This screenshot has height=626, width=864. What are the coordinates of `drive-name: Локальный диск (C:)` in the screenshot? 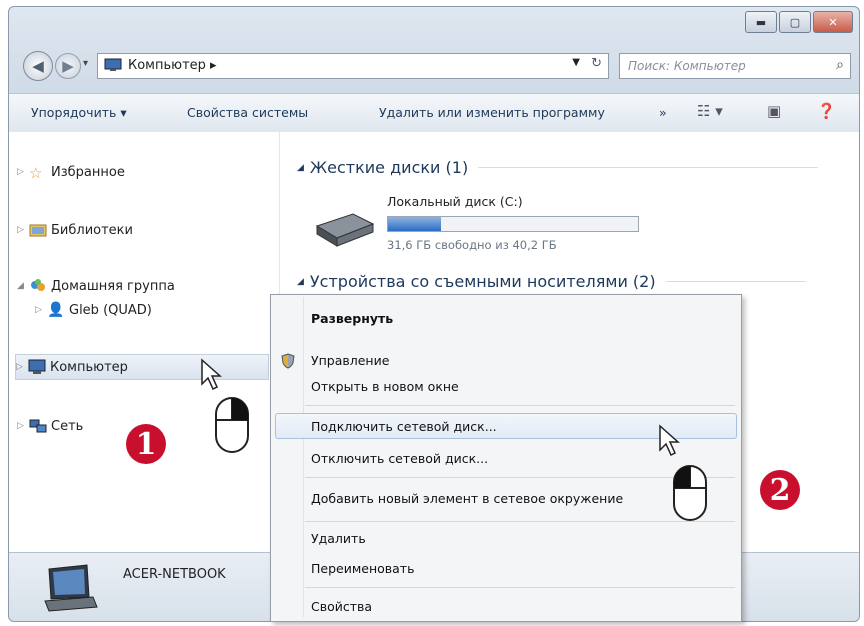 It's located at (455, 201).